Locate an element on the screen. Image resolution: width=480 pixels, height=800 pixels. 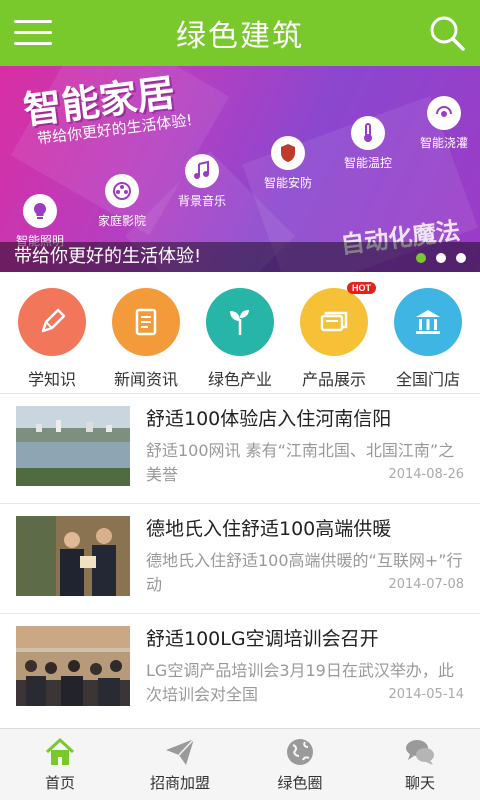
category-green-industry: 绿色产业 is located at coordinates (240, 336).